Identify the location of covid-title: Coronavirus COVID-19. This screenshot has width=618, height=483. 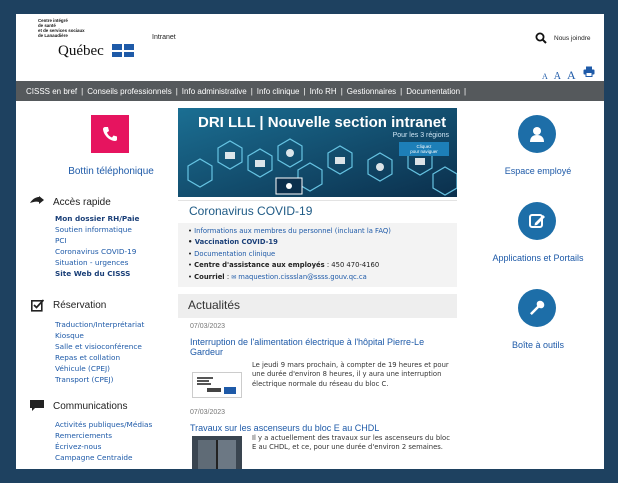
(250, 211).